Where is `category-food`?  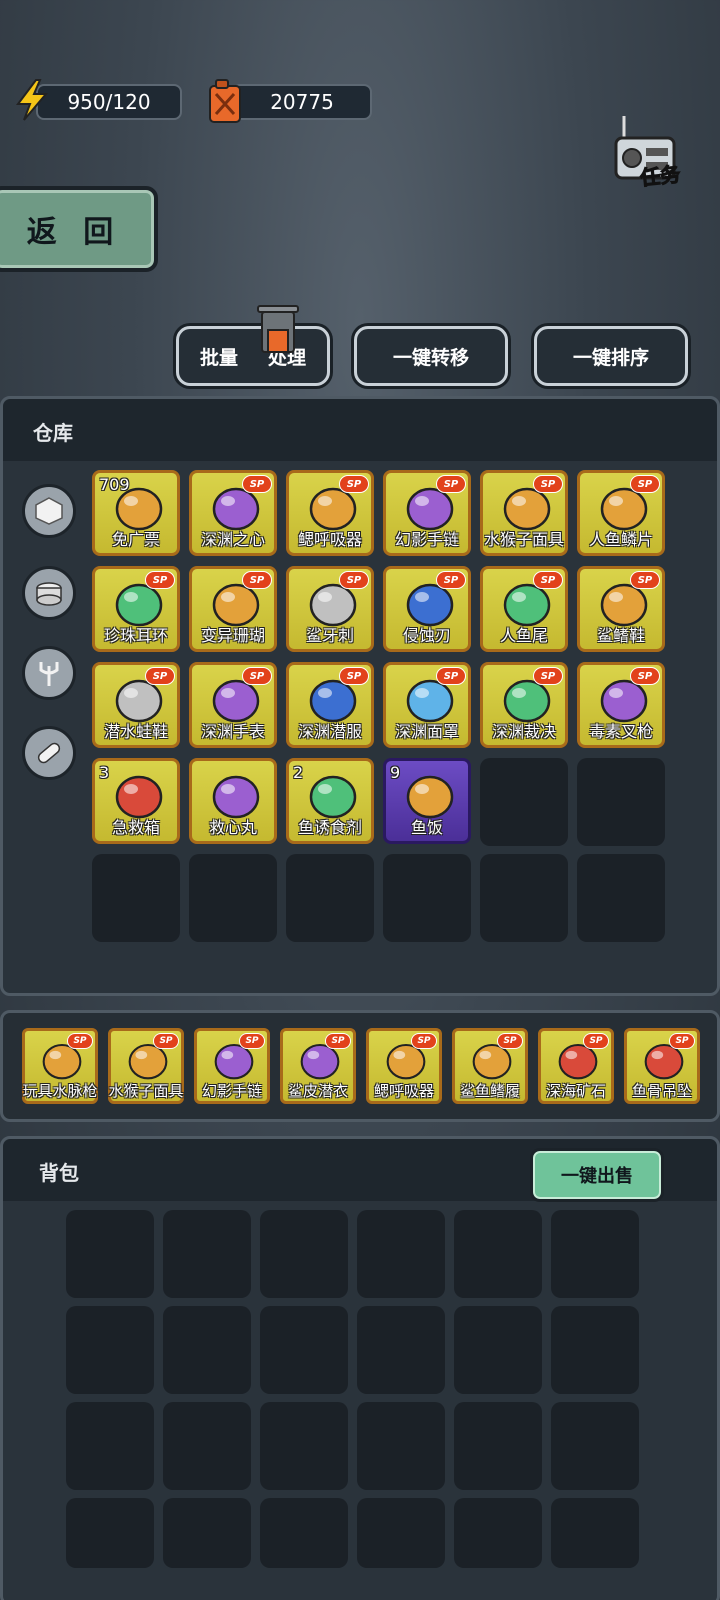 category-food is located at coordinates (49, 593).